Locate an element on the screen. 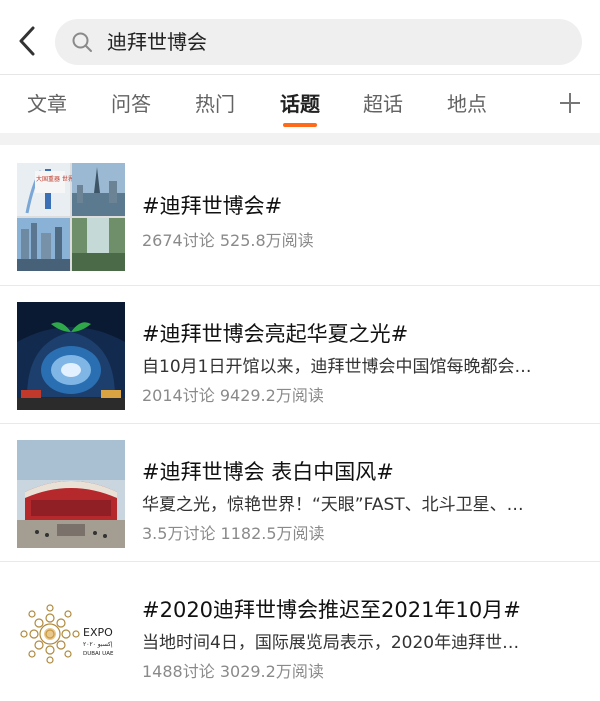 Image resolution: width=600 pixels, height=701 pixels. topic-title: #迪拜世博会 表白中国风# is located at coordinates (268, 472).